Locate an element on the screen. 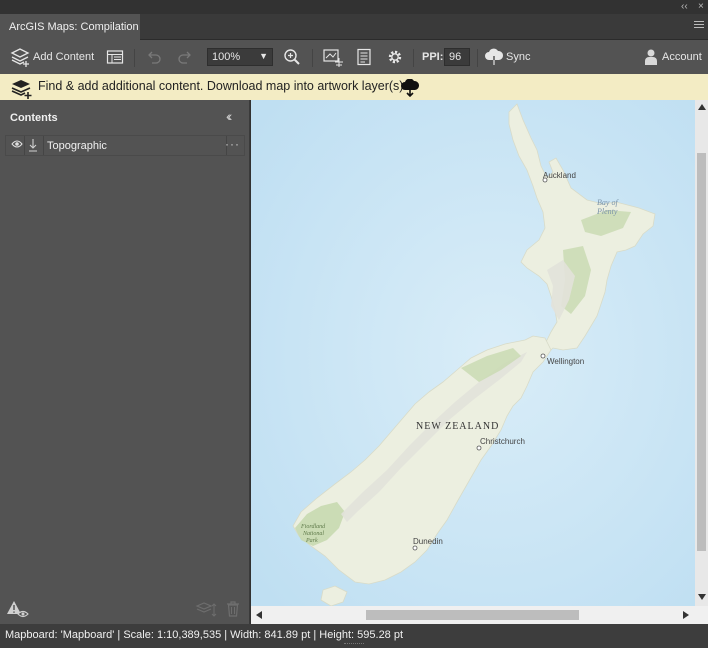 This screenshot has height=648, width=708. warning-visibility-button is located at coordinates (18, 610).